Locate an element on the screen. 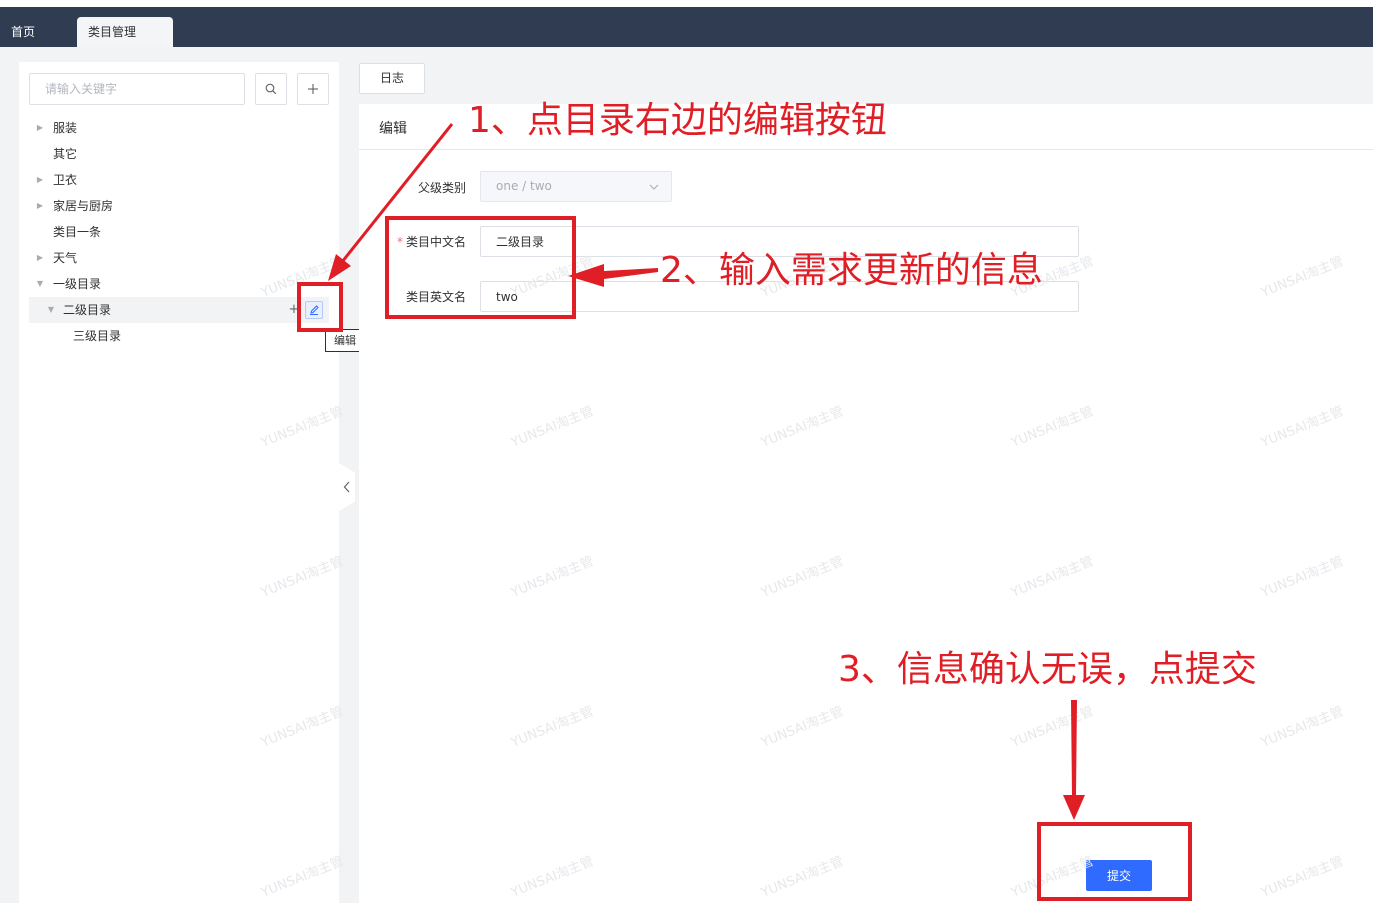  annotation-box-form is located at coordinates (480, 267).